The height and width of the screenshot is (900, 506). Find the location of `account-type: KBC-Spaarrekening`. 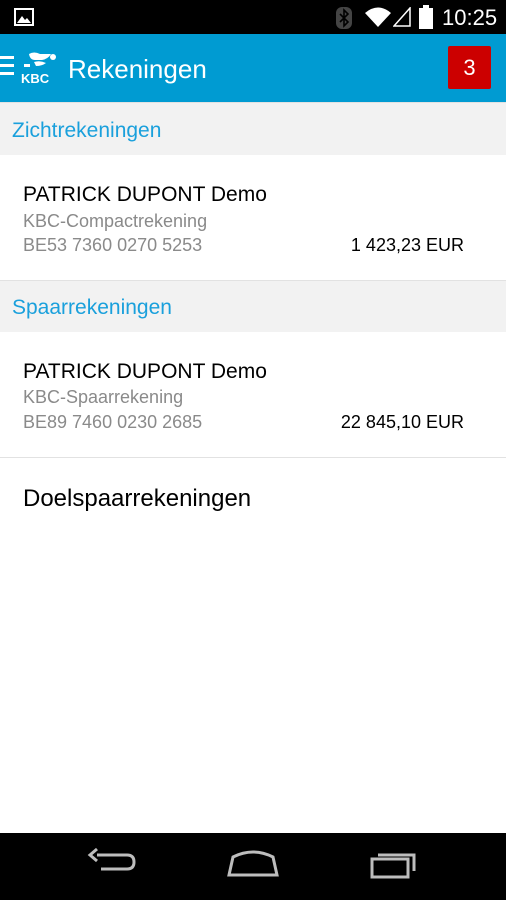

account-type: KBC-Spaarrekening is located at coordinates (103, 397).